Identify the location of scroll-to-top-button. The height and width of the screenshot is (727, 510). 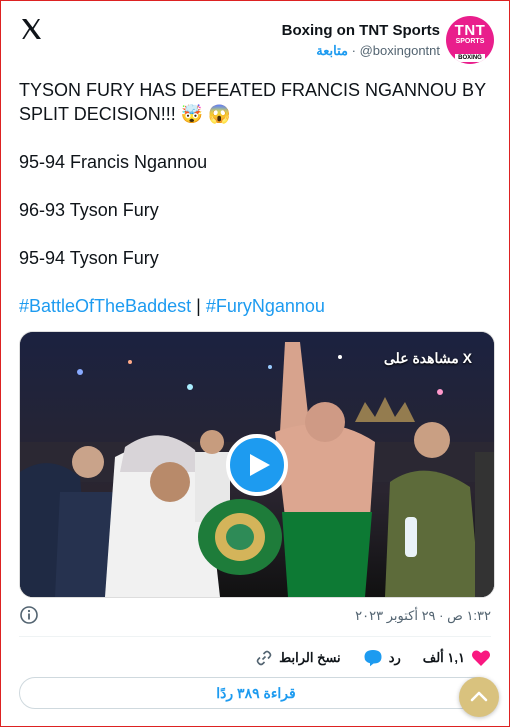
(479, 697).